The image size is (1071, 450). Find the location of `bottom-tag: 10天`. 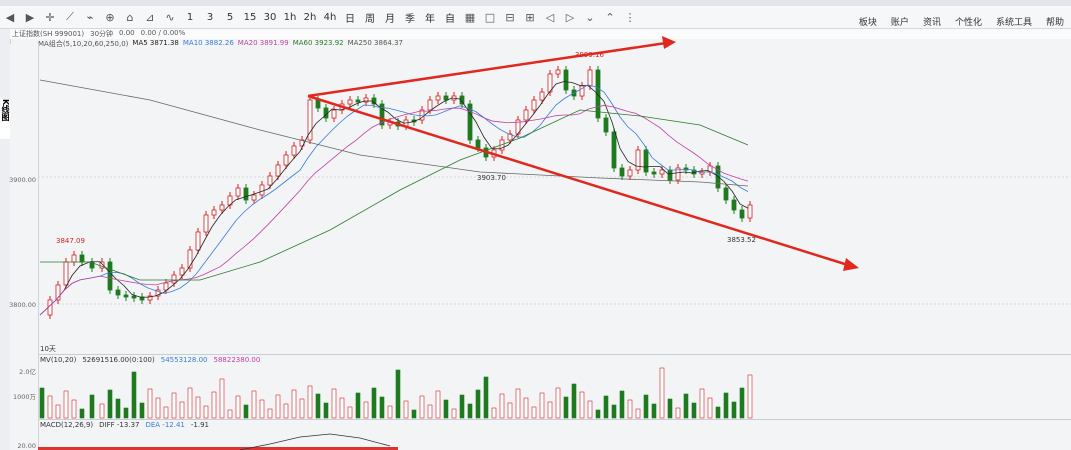

bottom-tag: 10天 is located at coordinates (48, 349).